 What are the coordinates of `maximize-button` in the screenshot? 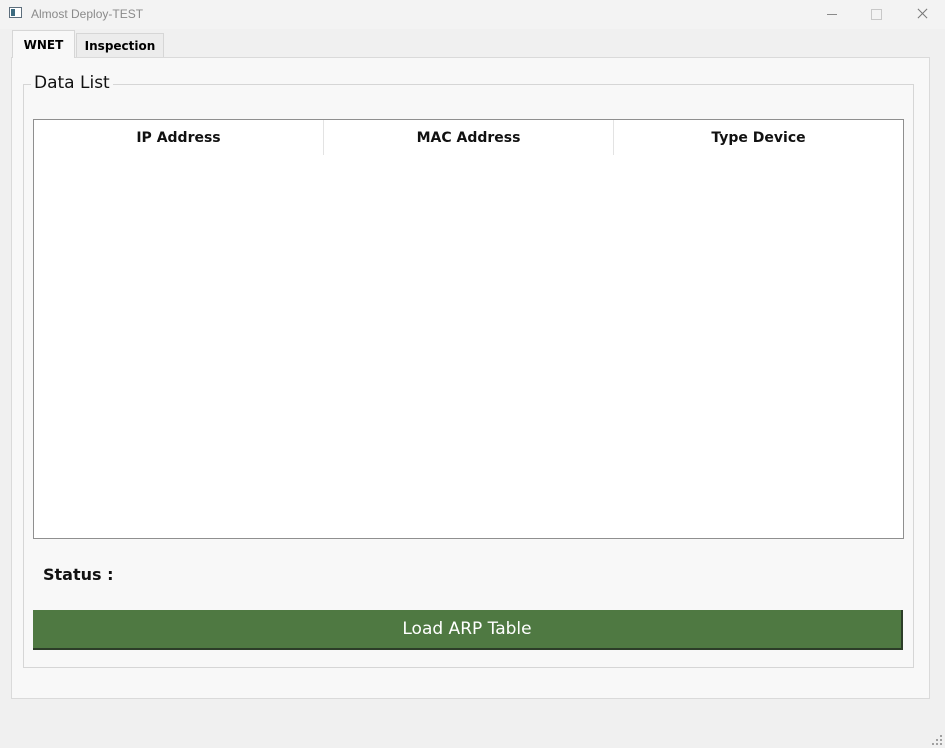 It's located at (876, 14).